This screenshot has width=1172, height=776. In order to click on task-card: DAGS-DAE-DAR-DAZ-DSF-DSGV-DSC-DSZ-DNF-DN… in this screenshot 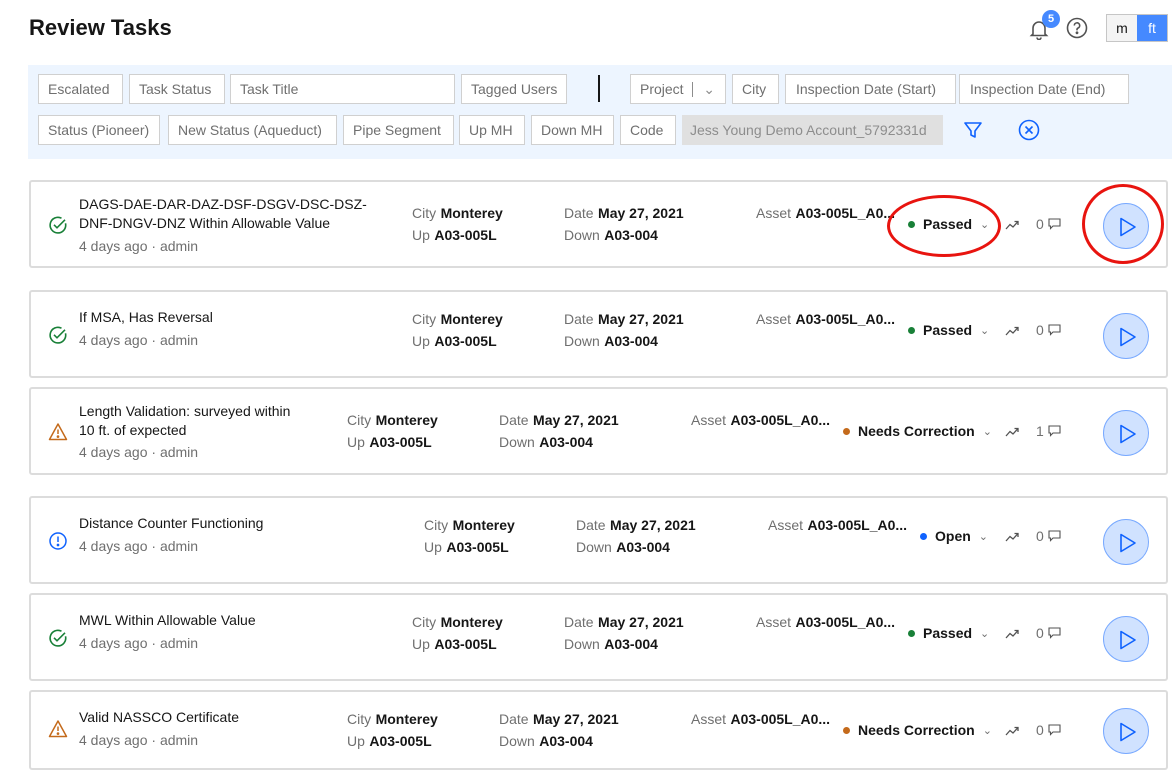, I will do `click(598, 224)`.